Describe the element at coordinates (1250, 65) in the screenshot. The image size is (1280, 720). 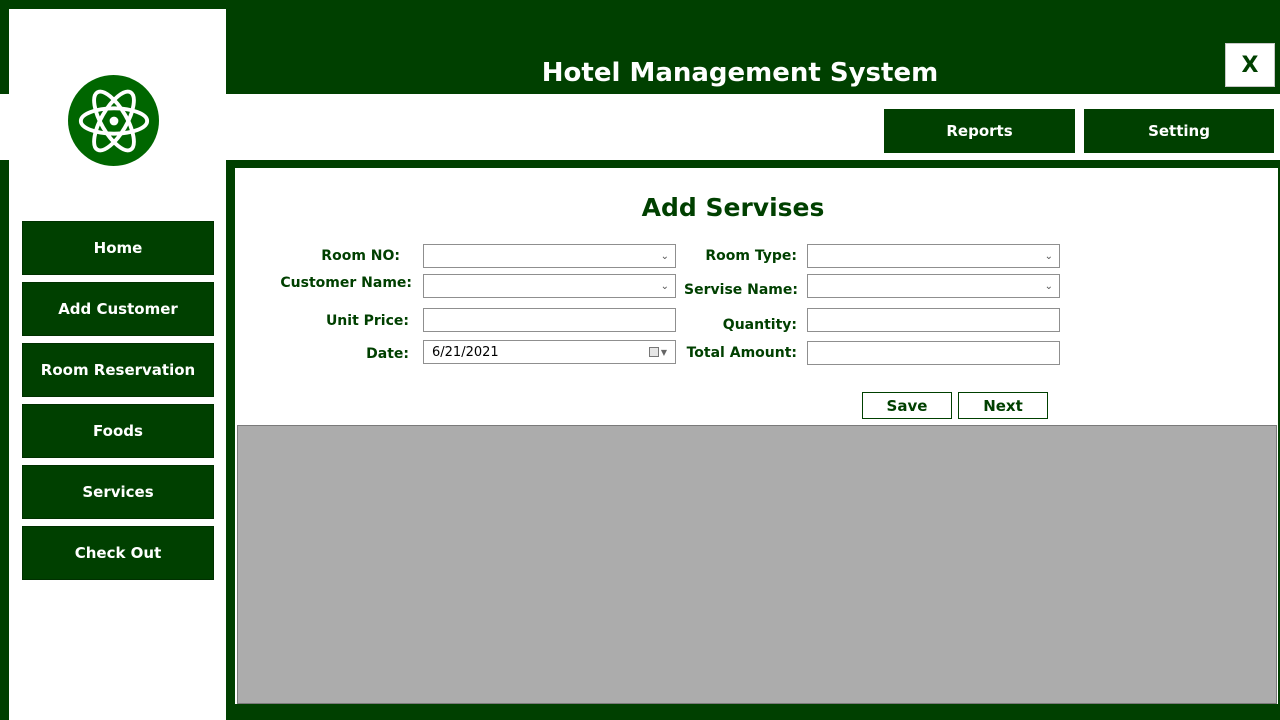
I see `close-button: X` at that location.